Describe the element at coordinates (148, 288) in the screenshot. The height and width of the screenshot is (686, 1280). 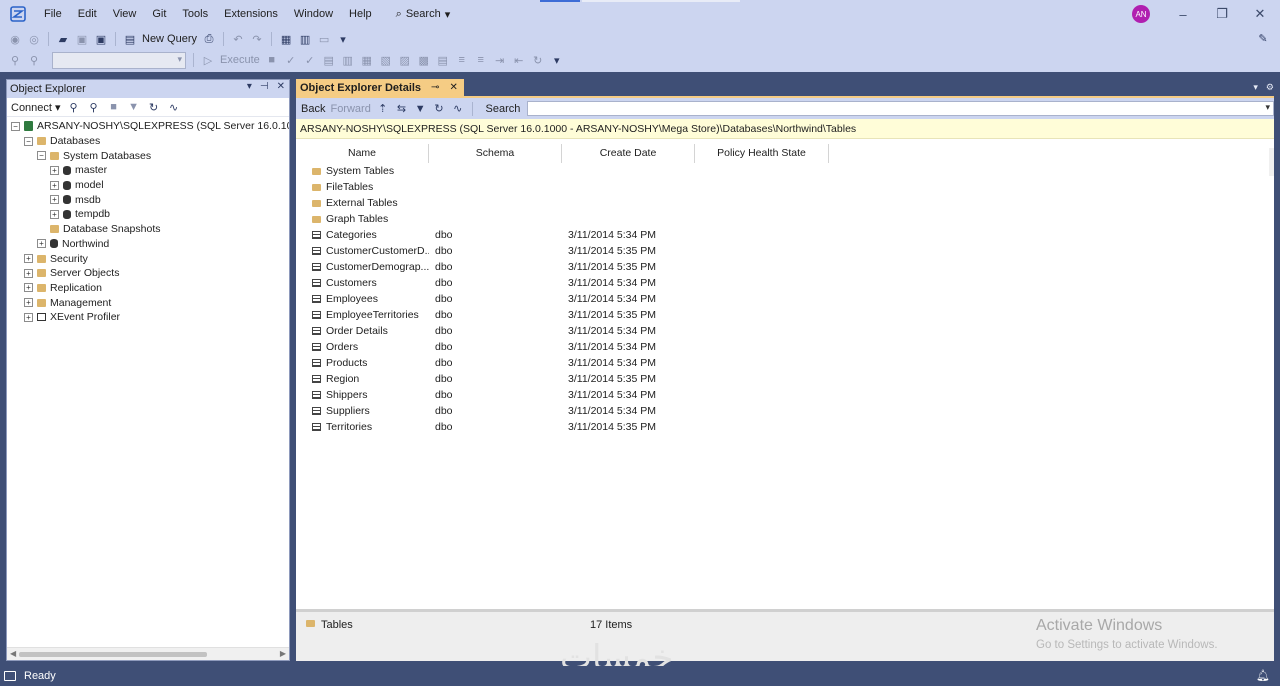
I see `tree-node: + Replication` at that location.